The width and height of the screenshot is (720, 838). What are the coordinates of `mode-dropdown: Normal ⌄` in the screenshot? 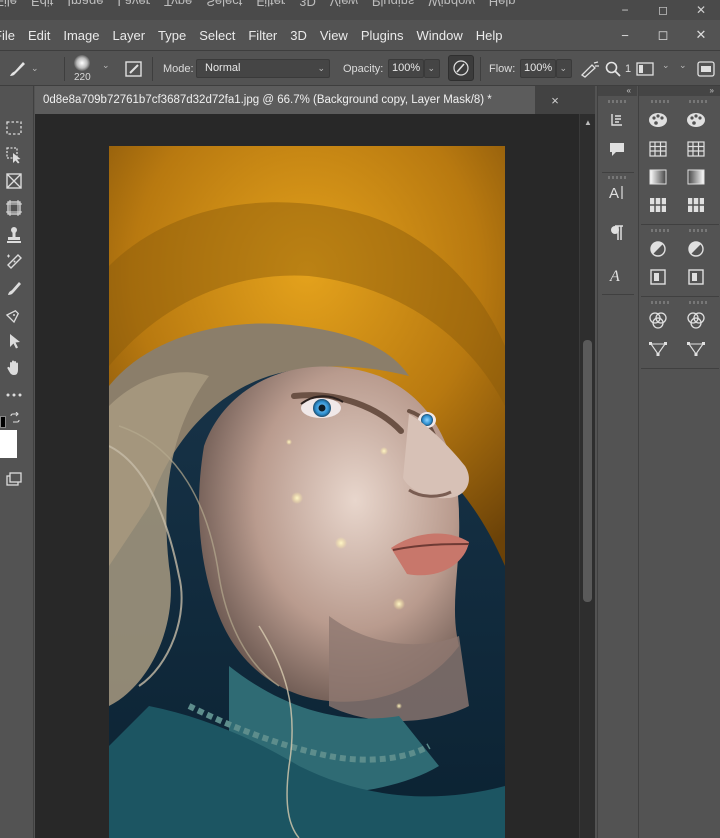 It's located at (263, 68).